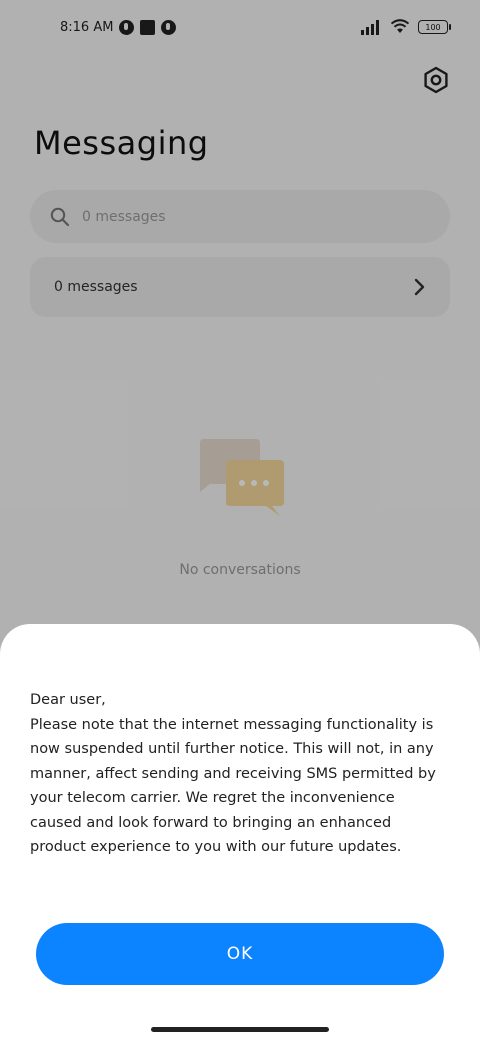 The width and height of the screenshot is (480, 1040). What do you see at coordinates (240, 1029) in the screenshot?
I see `home-indicator` at bounding box center [240, 1029].